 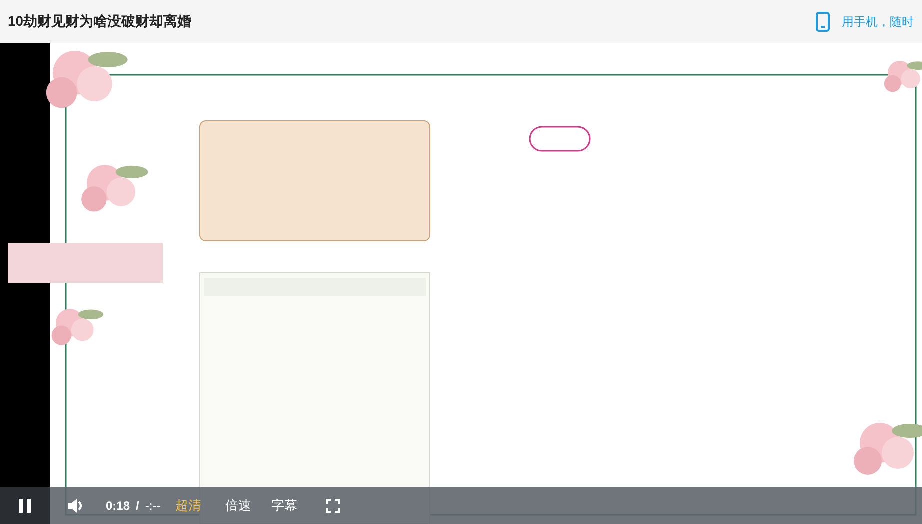 I want to click on duration: -:--, so click(x=153, y=506).